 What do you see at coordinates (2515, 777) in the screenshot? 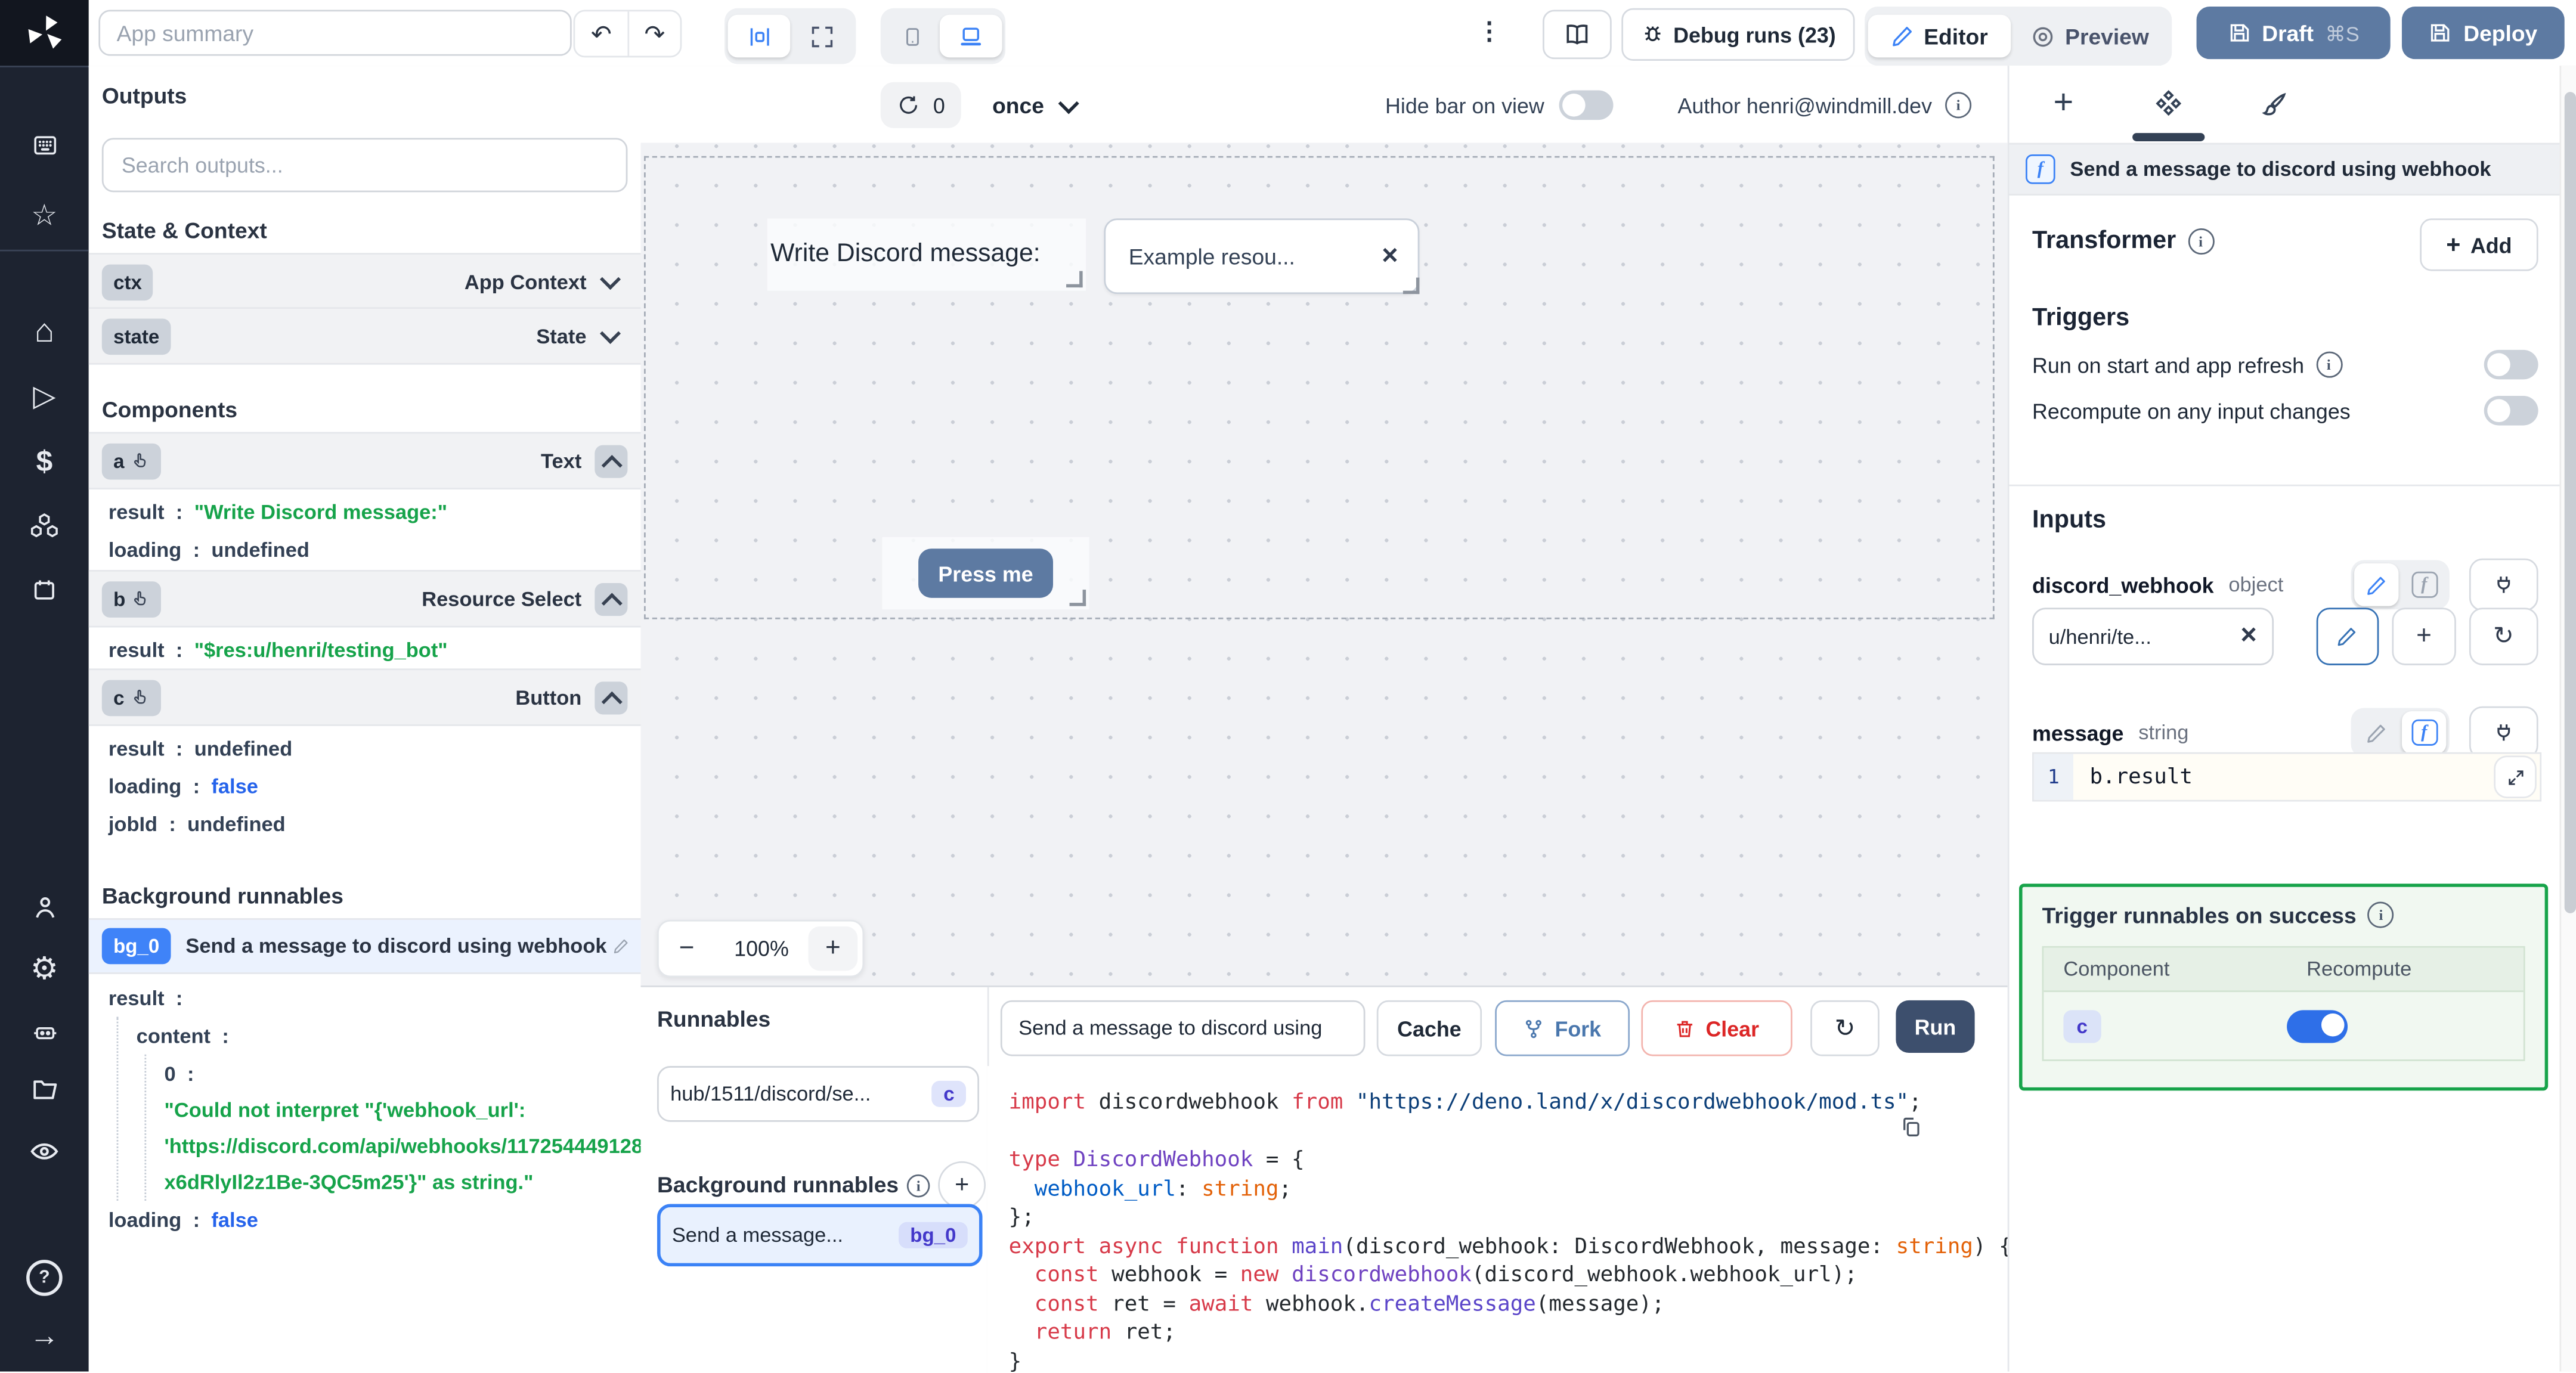
I see `expand-editor-button` at bounding box center [2515, 777].